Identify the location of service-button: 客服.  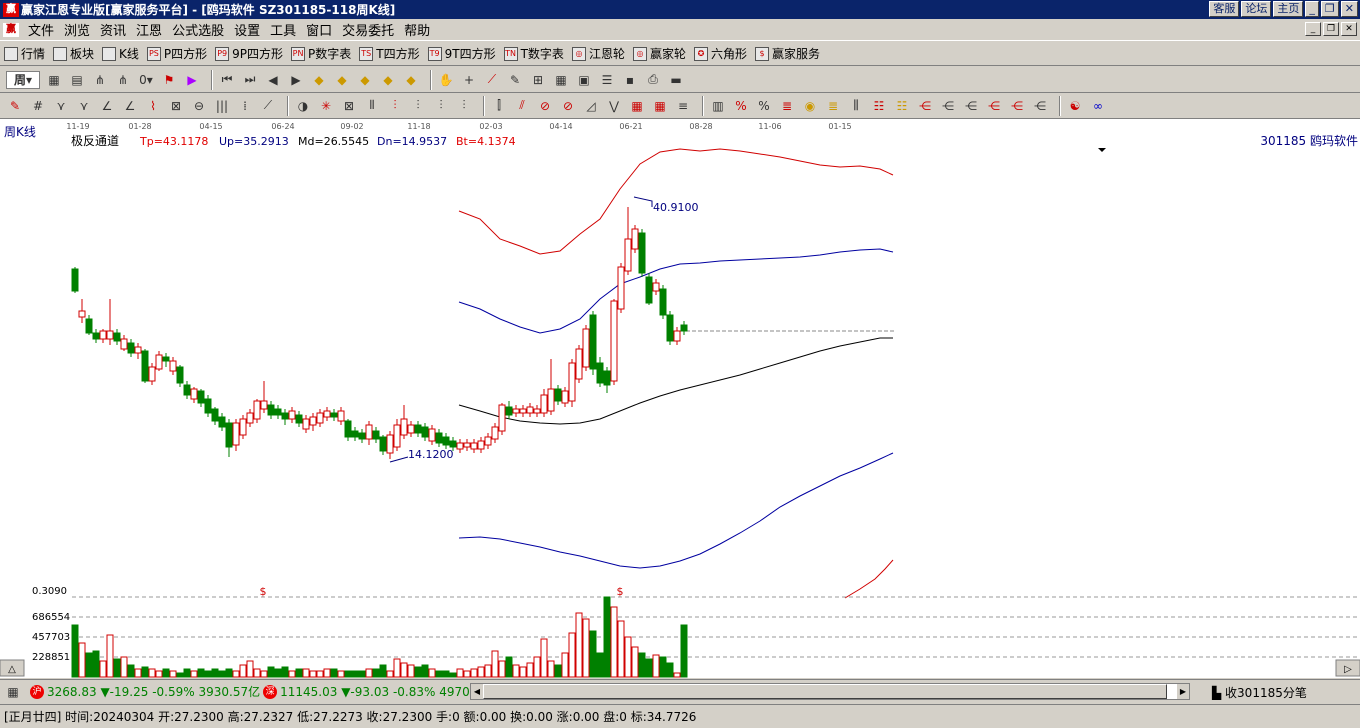
(1224, 9).